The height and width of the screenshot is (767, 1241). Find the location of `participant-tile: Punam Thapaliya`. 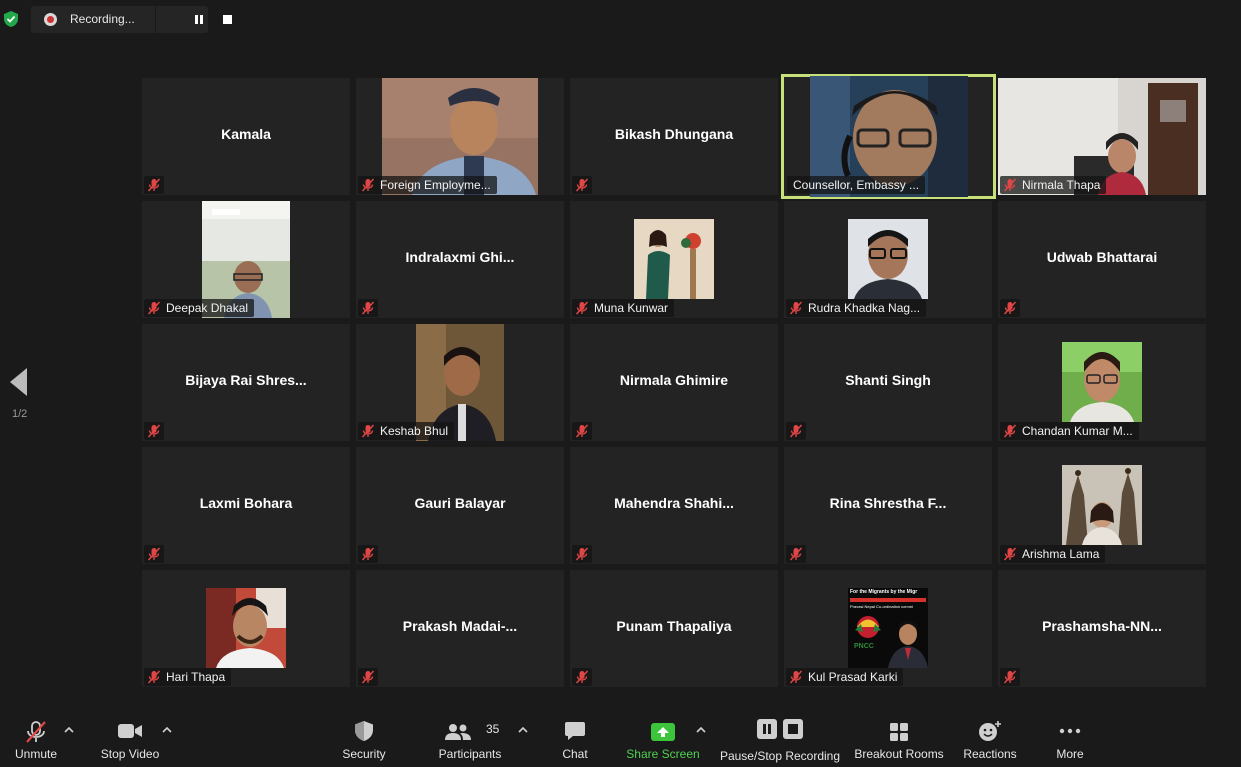

participant-tile: Punam Thapaliya is located at coordinates (674, 628).